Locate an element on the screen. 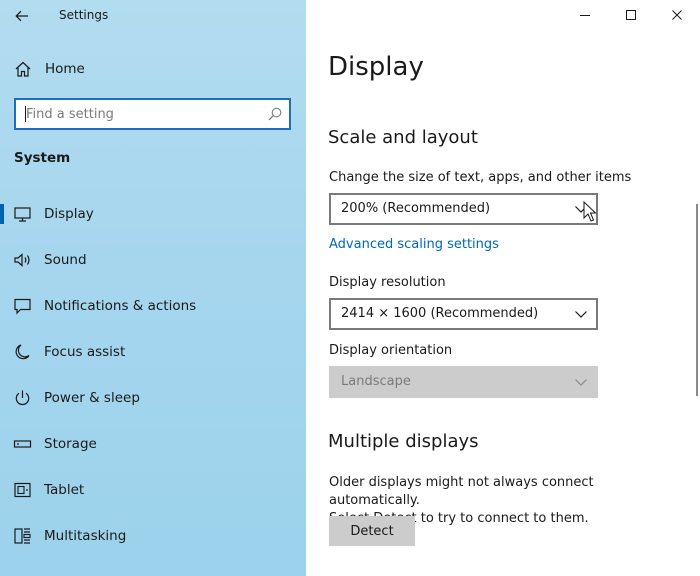  sidebar-item-storage: Storage is located at coordinates (153, 444).